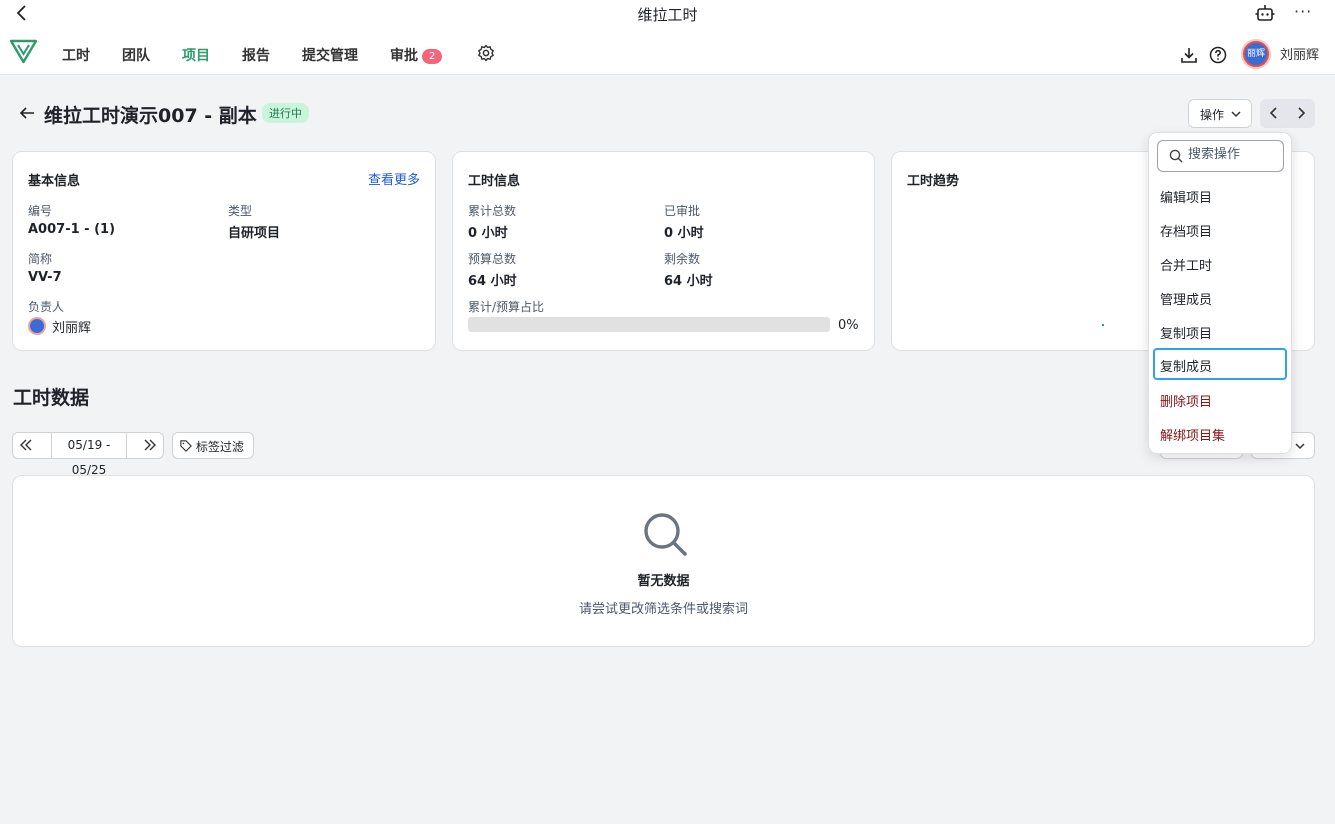  I want to click on short-name-label: 简称, so click(40, 259).